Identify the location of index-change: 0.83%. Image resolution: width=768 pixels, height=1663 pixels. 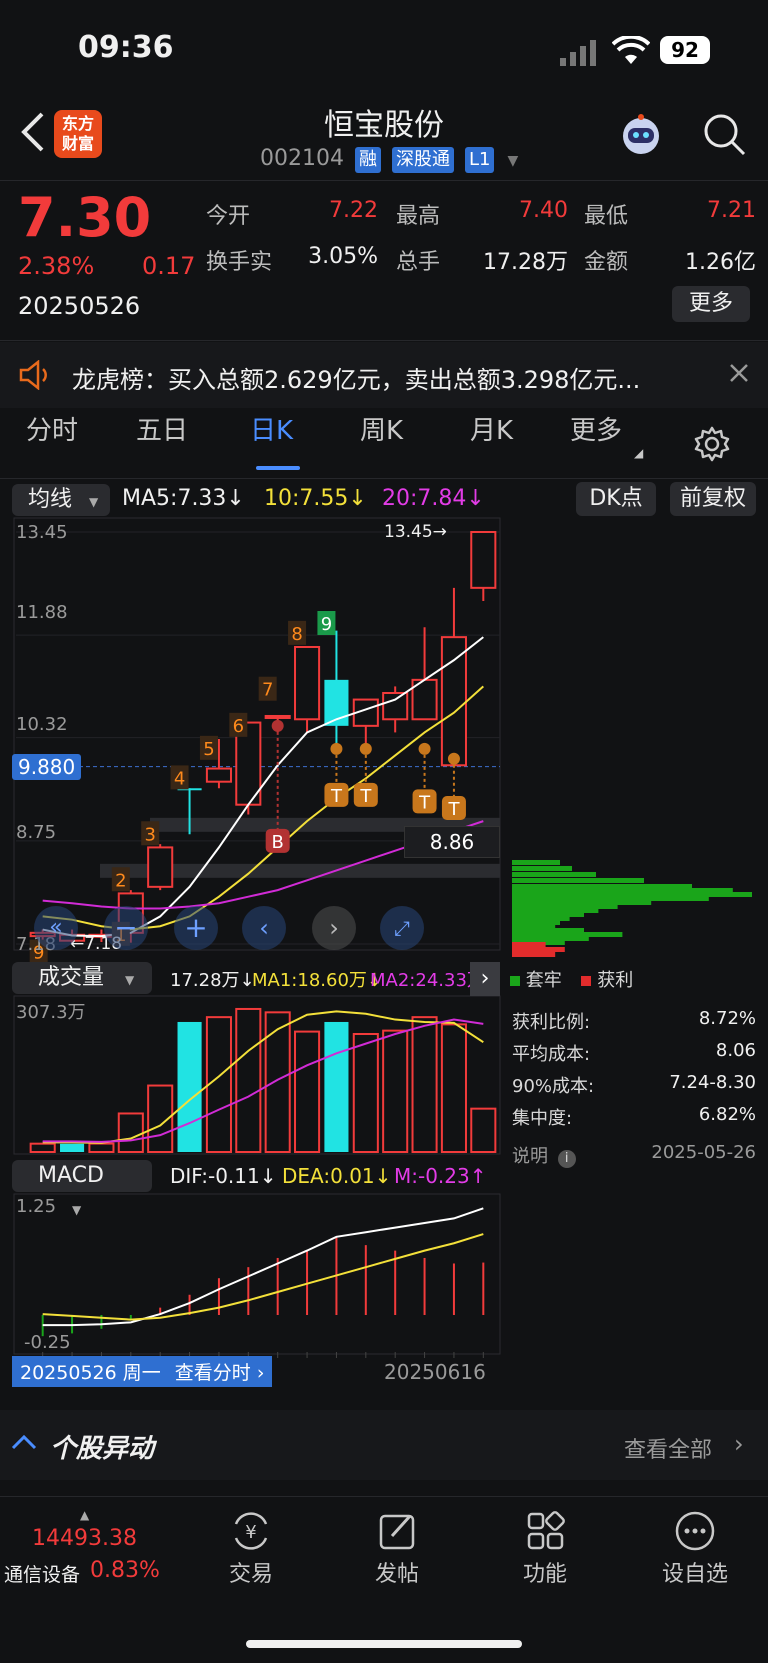
(125, 1570).